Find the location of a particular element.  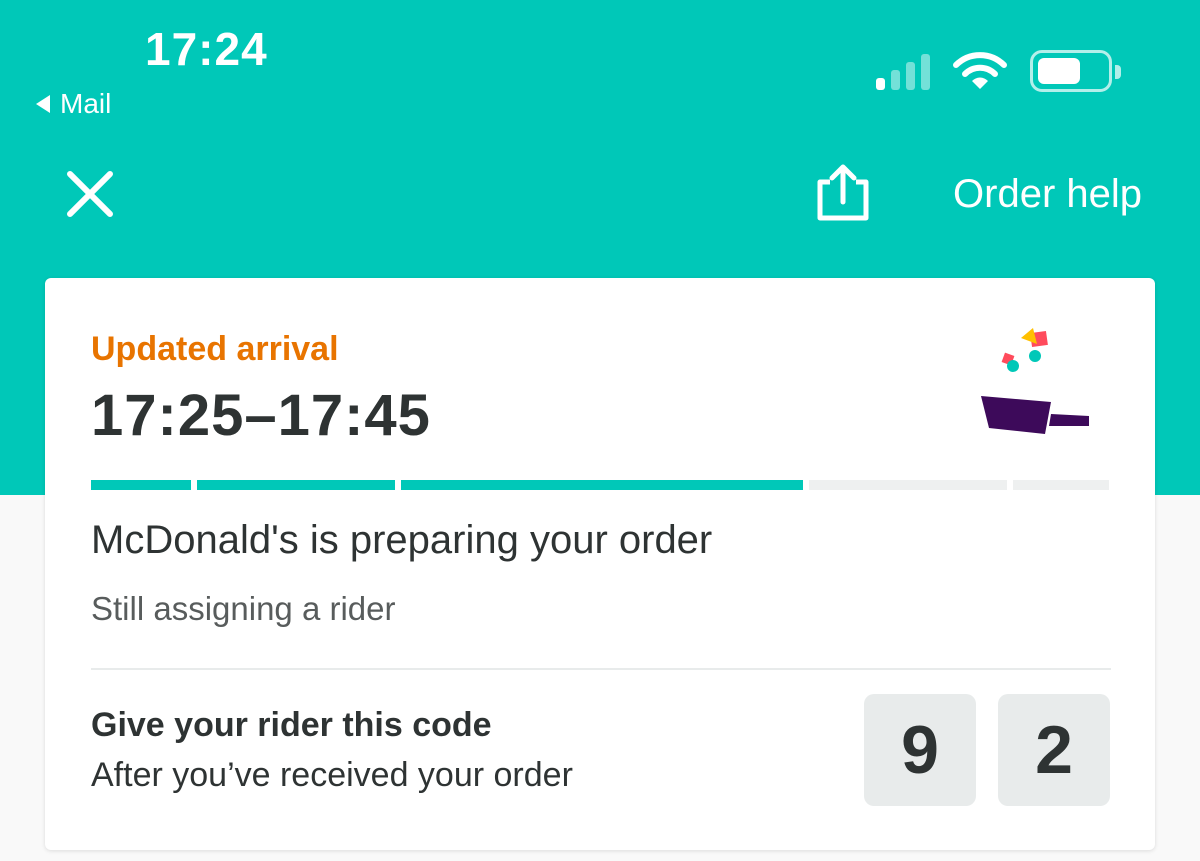

cooking-pan-icon is located at coordinates (1035, 381).